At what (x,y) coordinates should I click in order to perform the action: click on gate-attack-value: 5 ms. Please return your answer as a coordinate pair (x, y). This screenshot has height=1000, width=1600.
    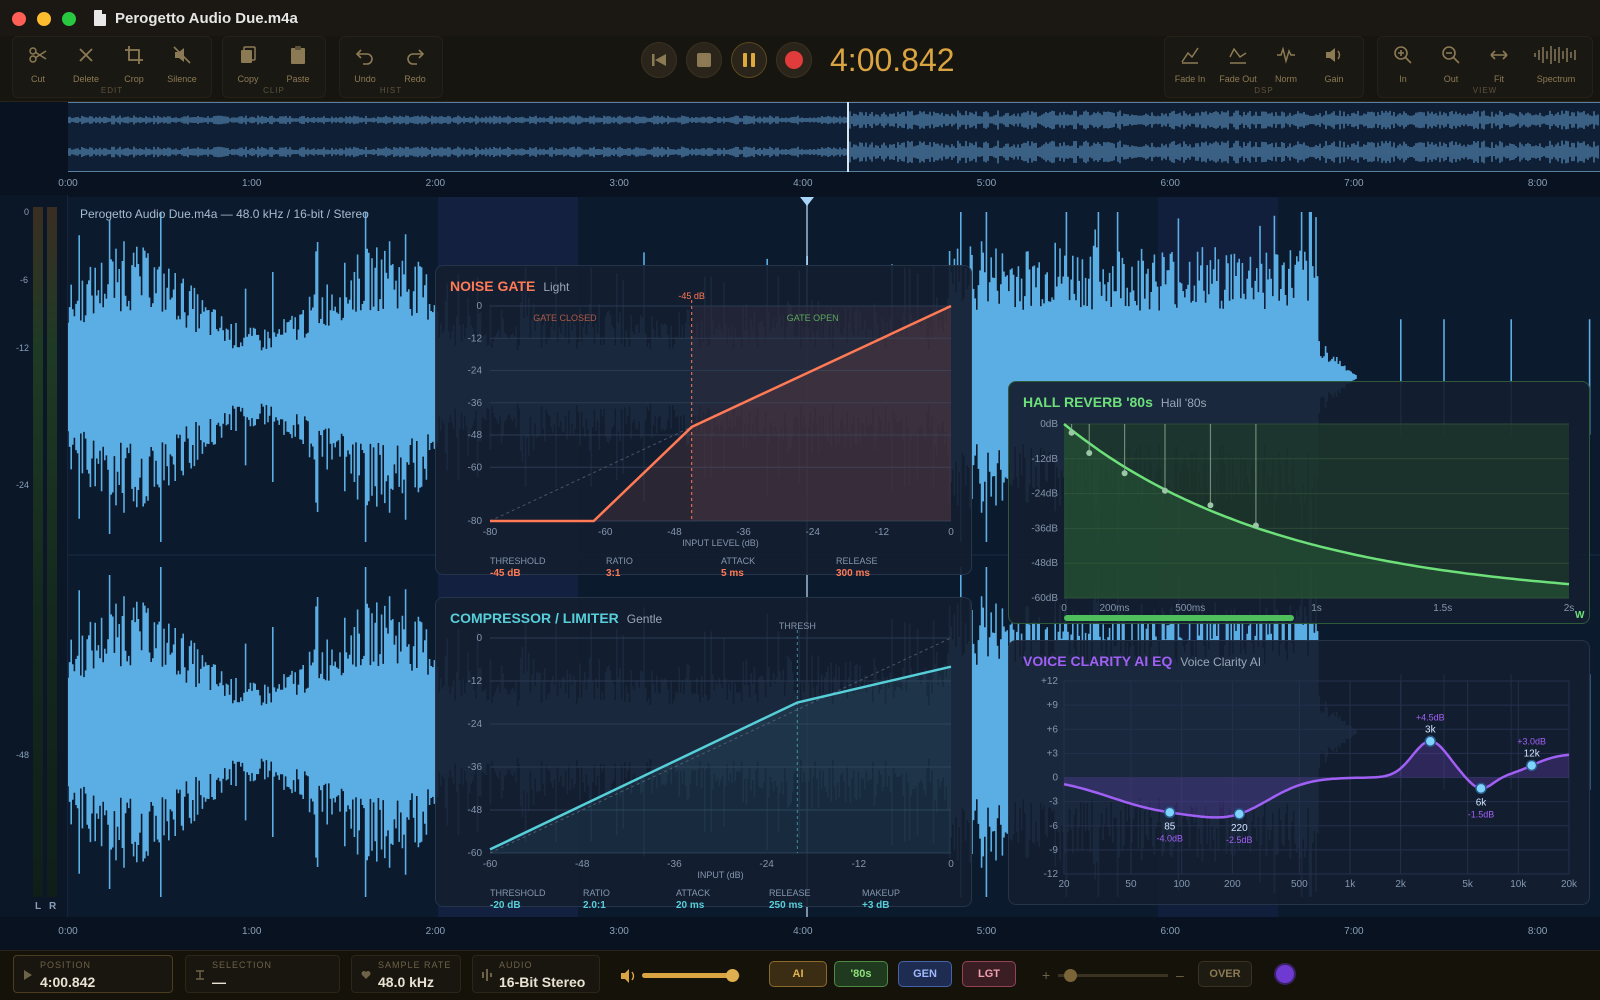
    Looking at the image, I should click on (732, 573).